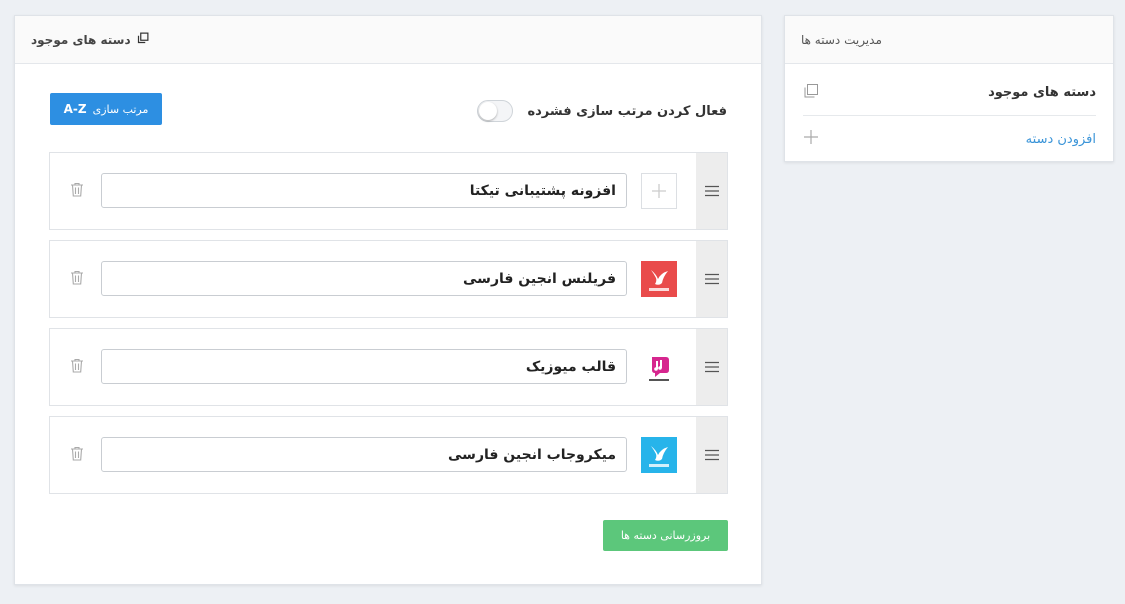  I want to click on sort-button-label: مرتب سازی, so click(120, 109).